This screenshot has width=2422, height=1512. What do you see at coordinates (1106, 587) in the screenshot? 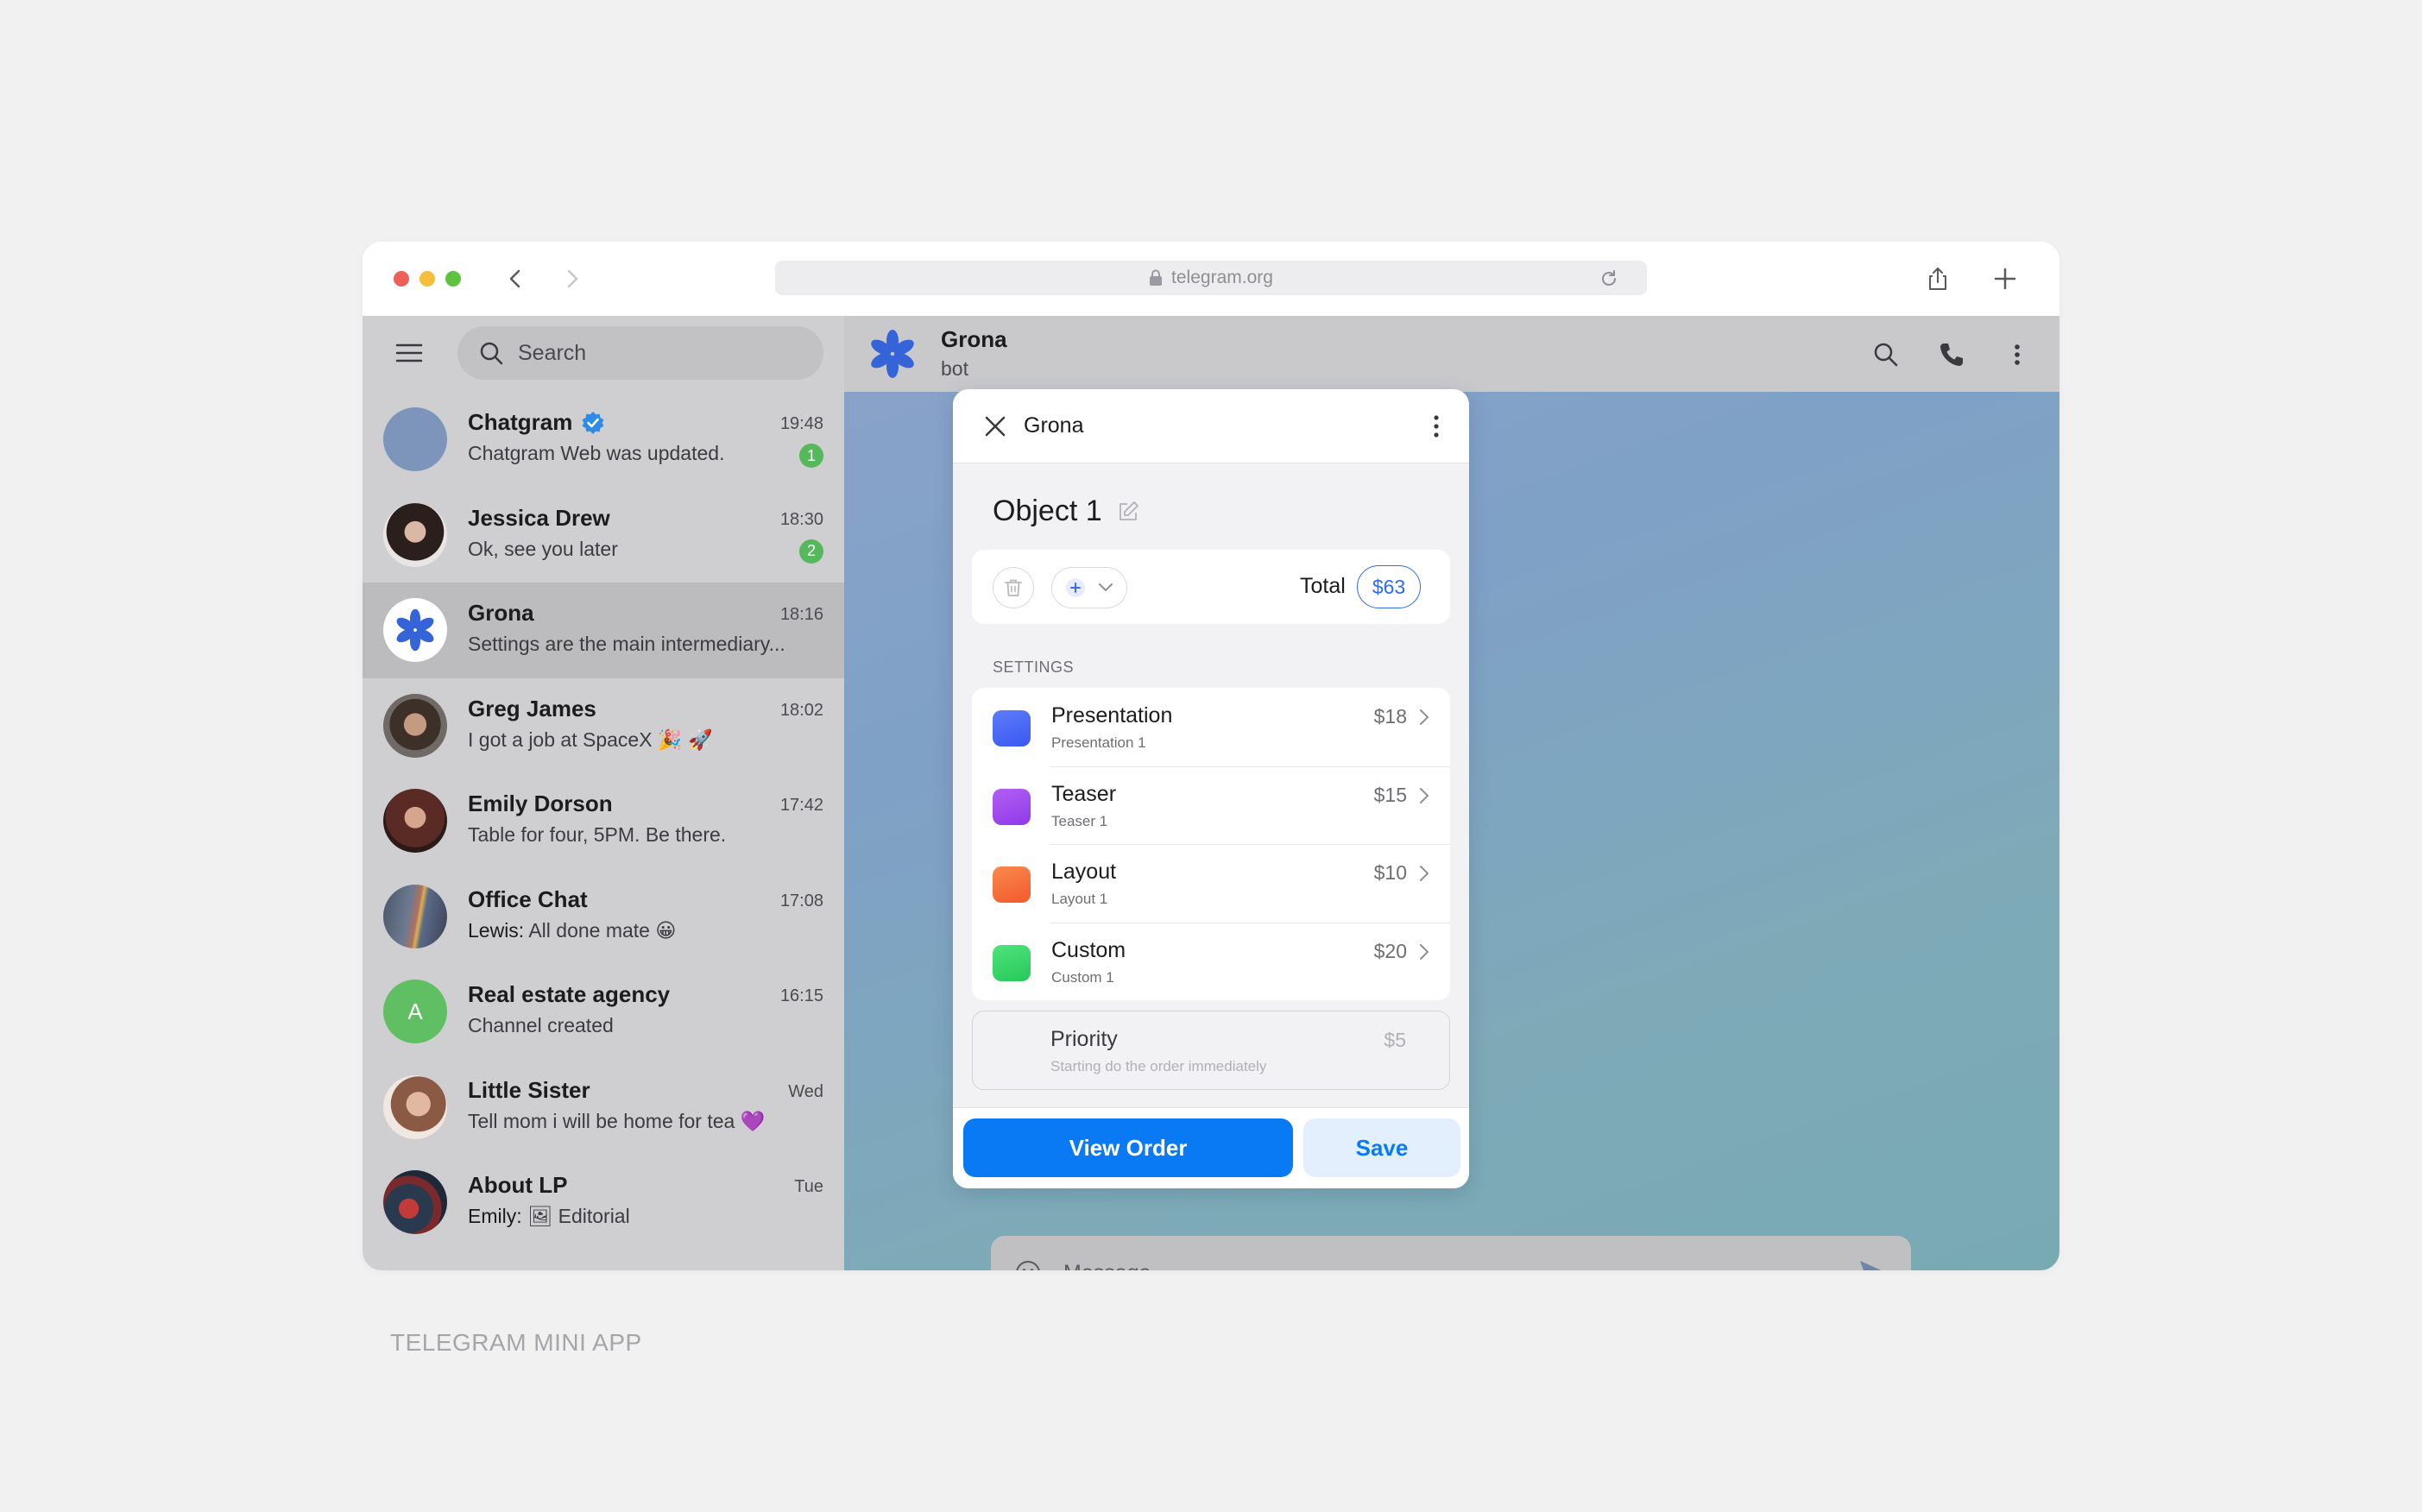
I see `chevron-down-icon` at bounding box center [1106, 587].